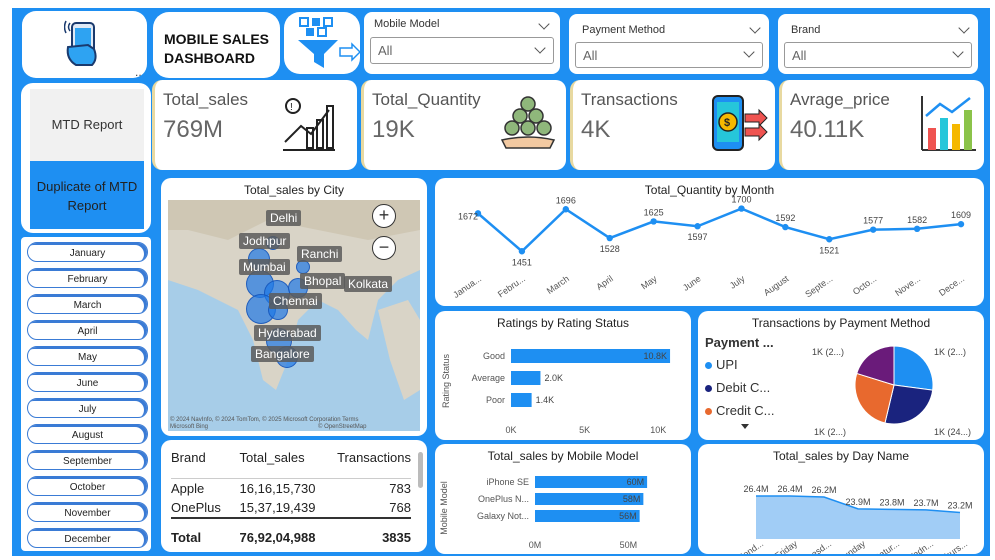  Describe the element at coordinates (199, 464) in the screenshot. I see `column-header: Brand` at that location.